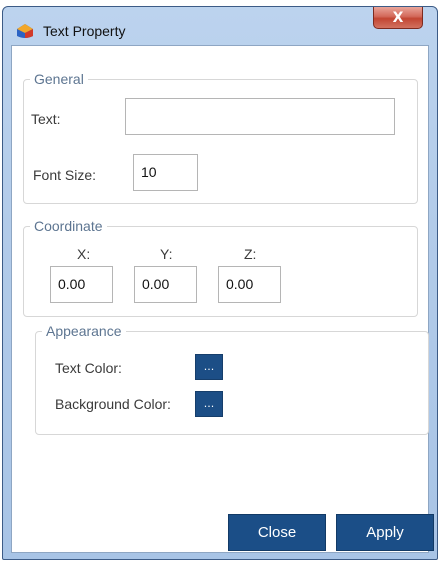  What do you see at coordinates (277, 532) in the screenshot?
I see `close-button: Close` at bounding box center [277, 532].